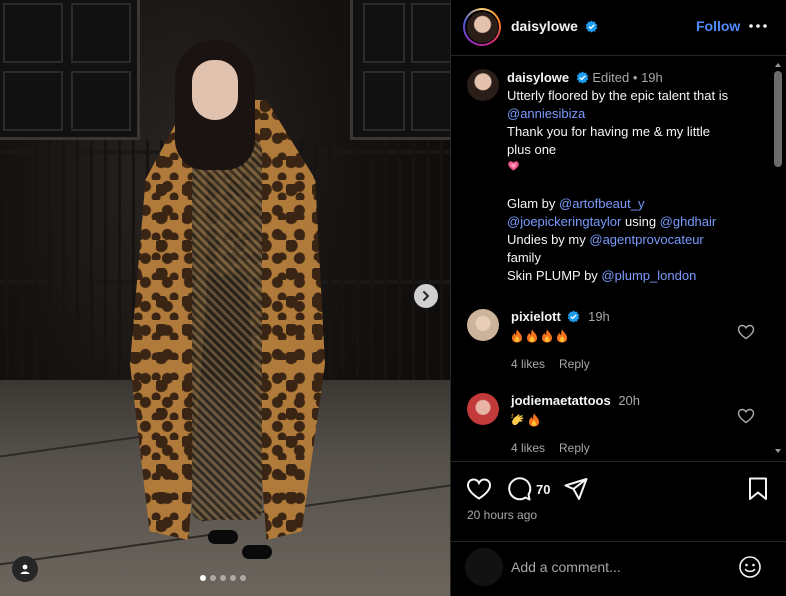  I want to click on carousel-indicator, so click(223, 578).